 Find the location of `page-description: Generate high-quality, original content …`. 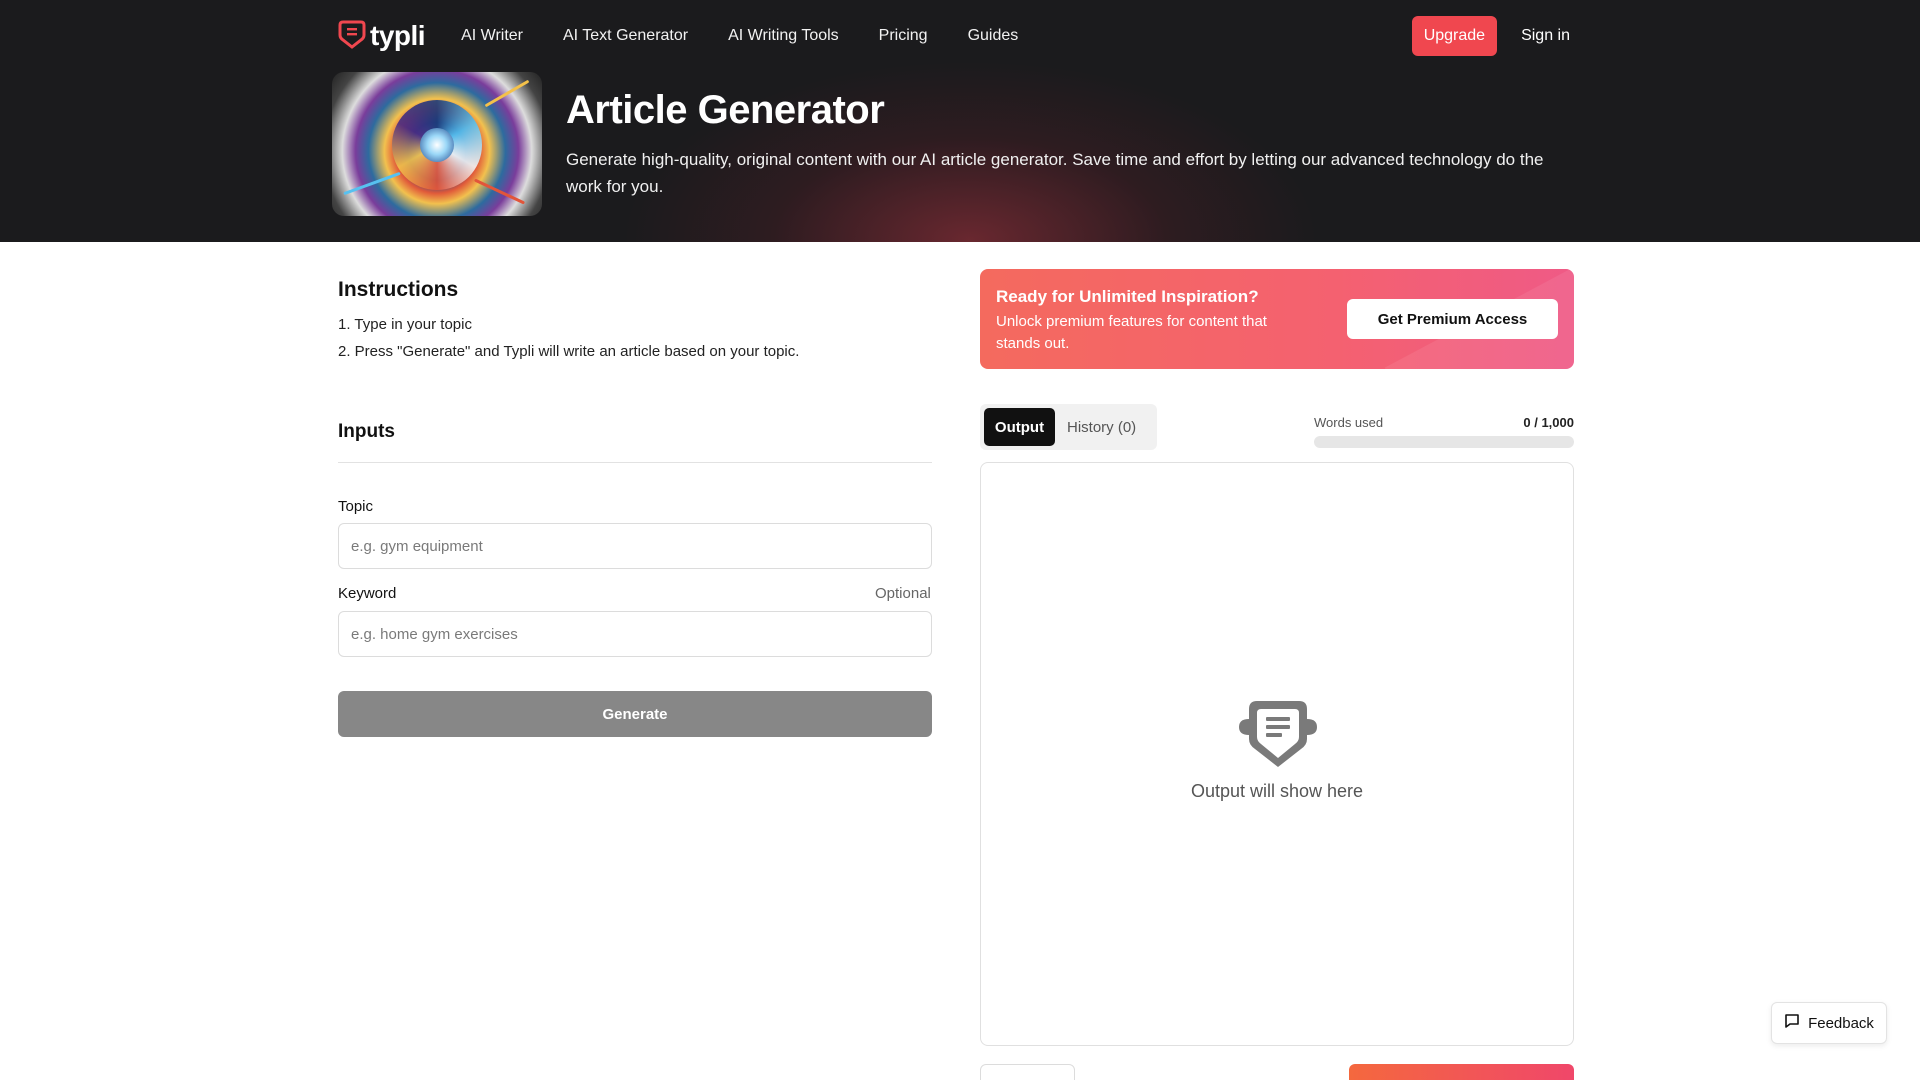

page-description: Generate high-quality, original content … is located at coordinates (1055, 173).